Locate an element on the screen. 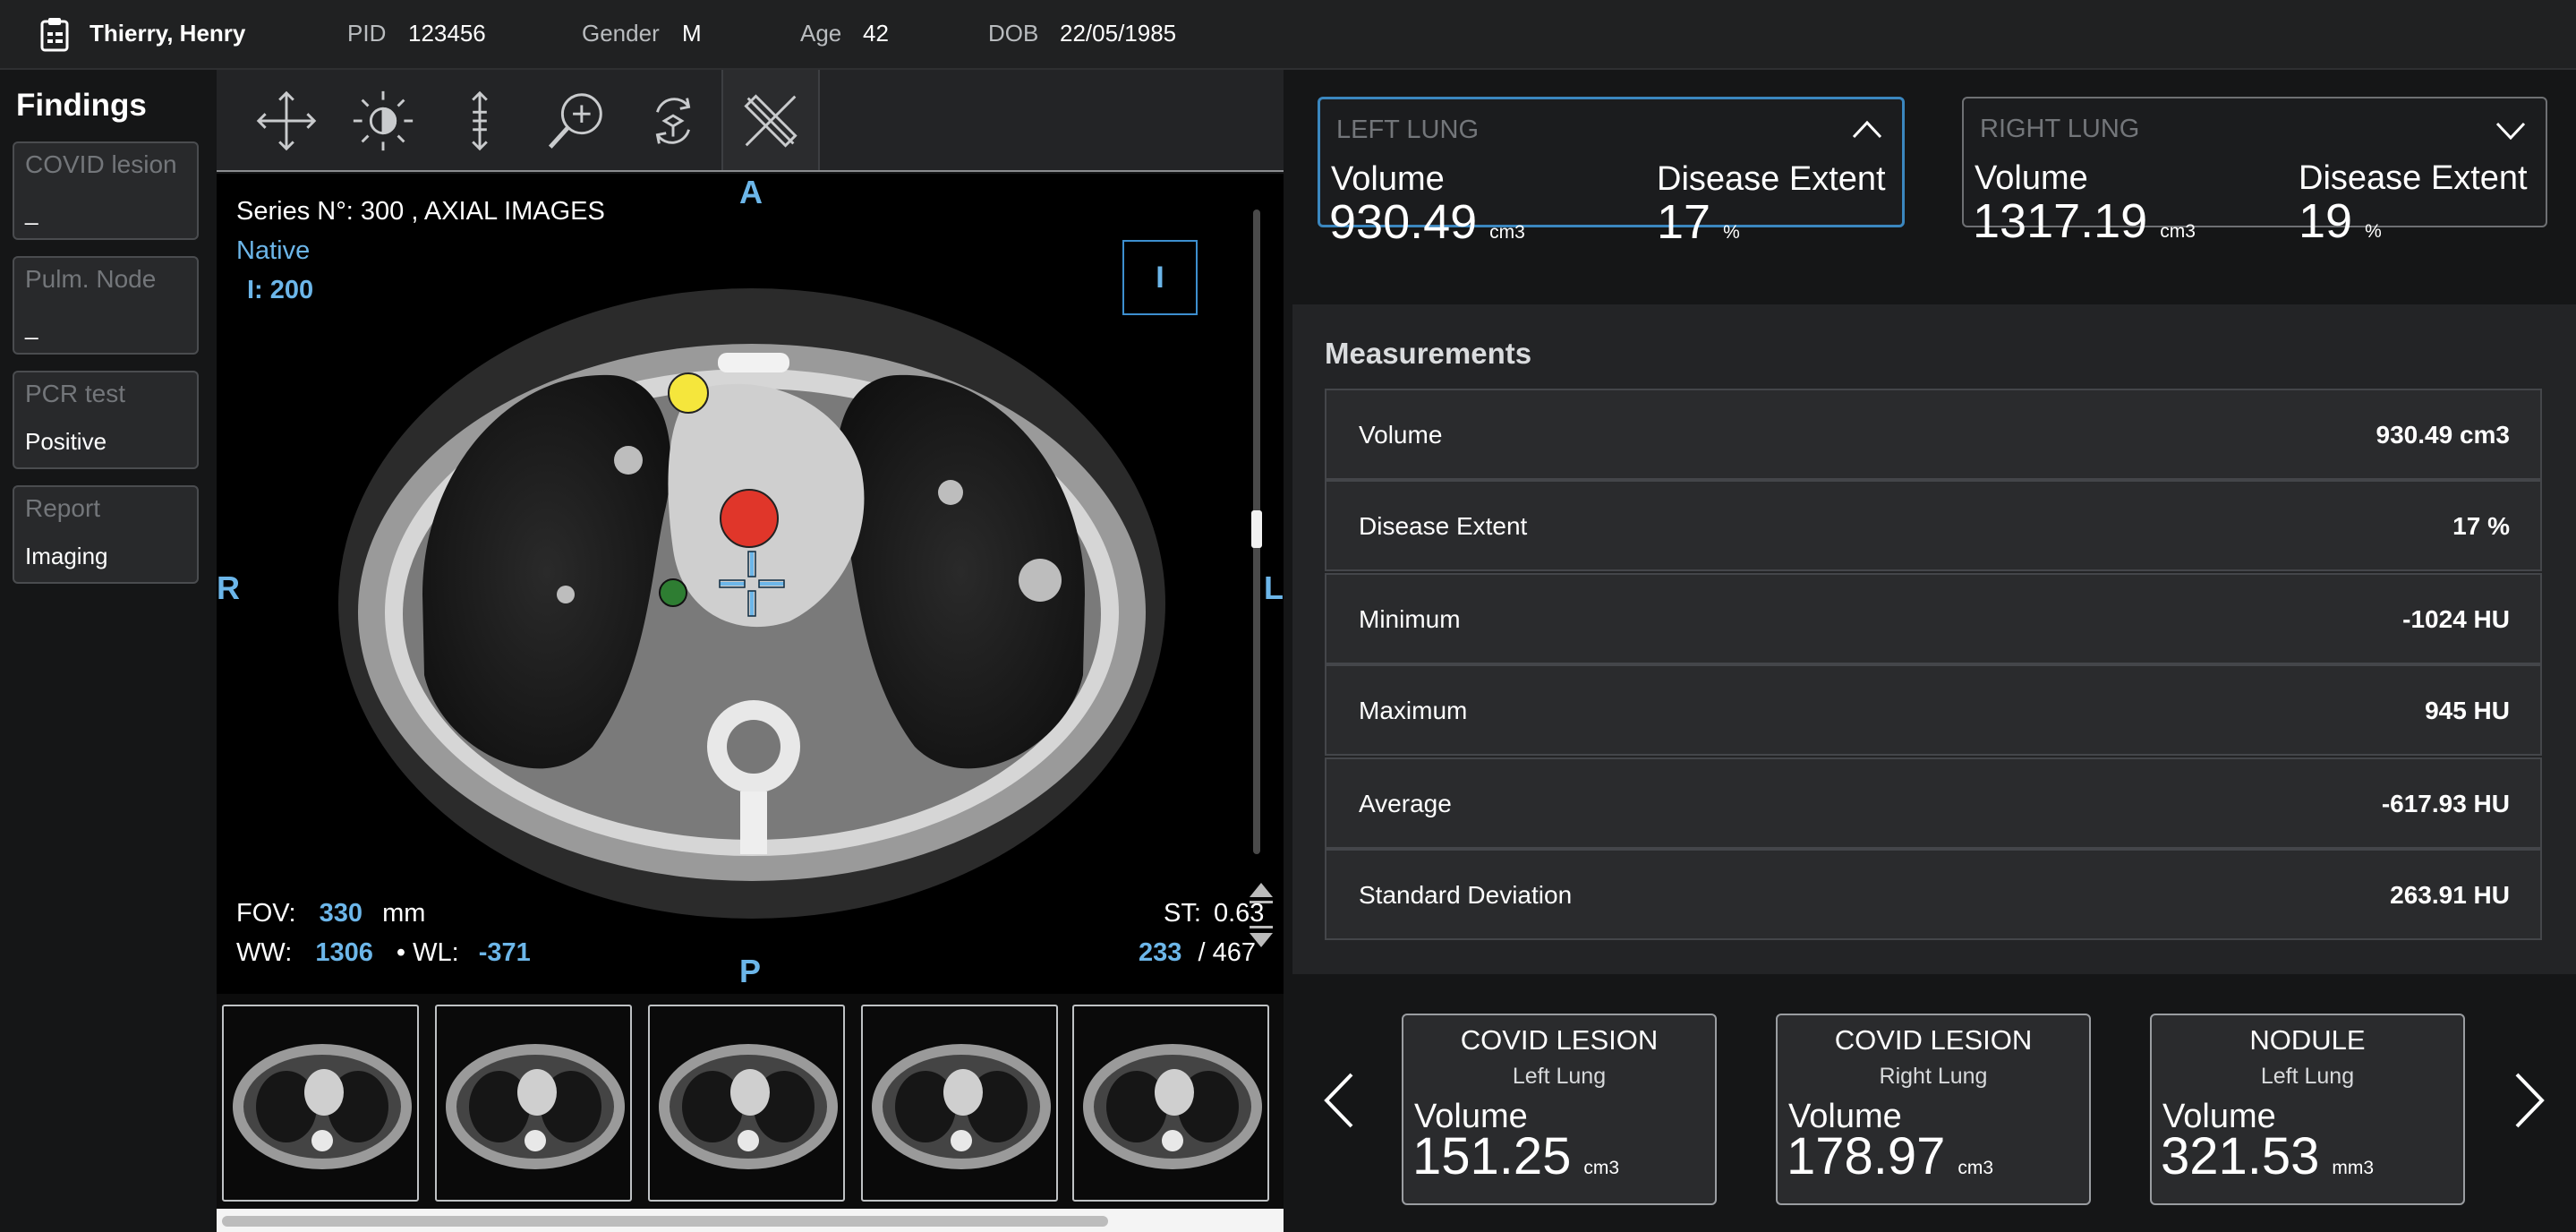 The height and width of the screenshot is (1232, 2576). lesion-volume-unit: mm3 is located at coordinates (2353, 1168).